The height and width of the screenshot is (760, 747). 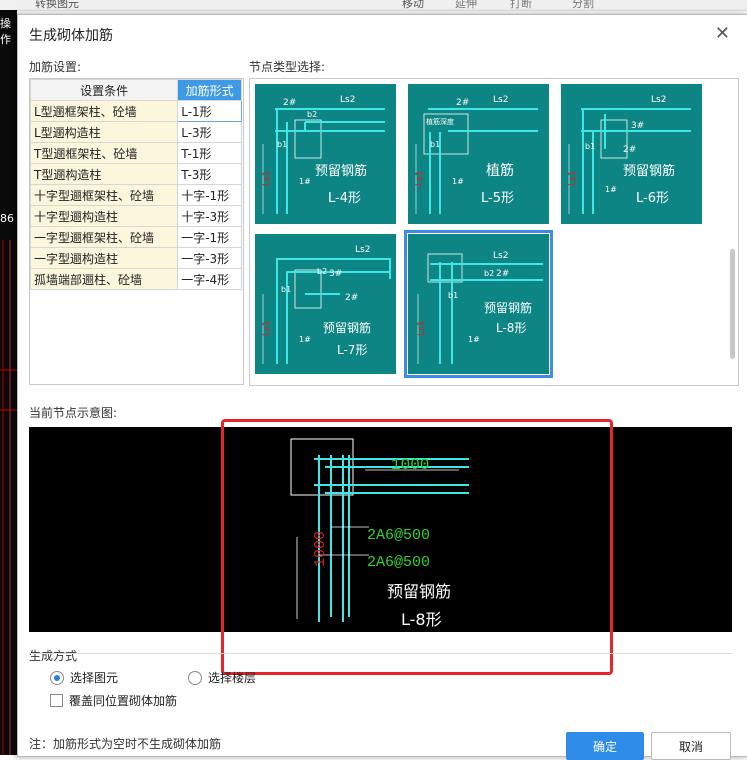 What do you see at coordinates (73, 413) in the screenshot?
I see `current-node-label: 当前节点示意图:` at bounding box center [73, 413].